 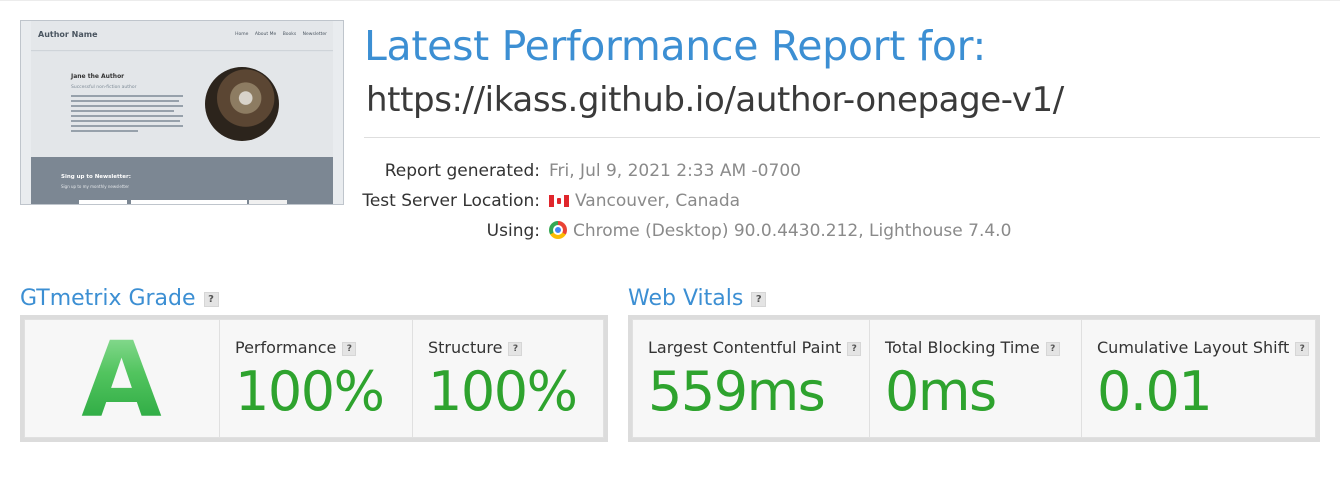 I want to click on top-divider, so click(x=670, y=0).